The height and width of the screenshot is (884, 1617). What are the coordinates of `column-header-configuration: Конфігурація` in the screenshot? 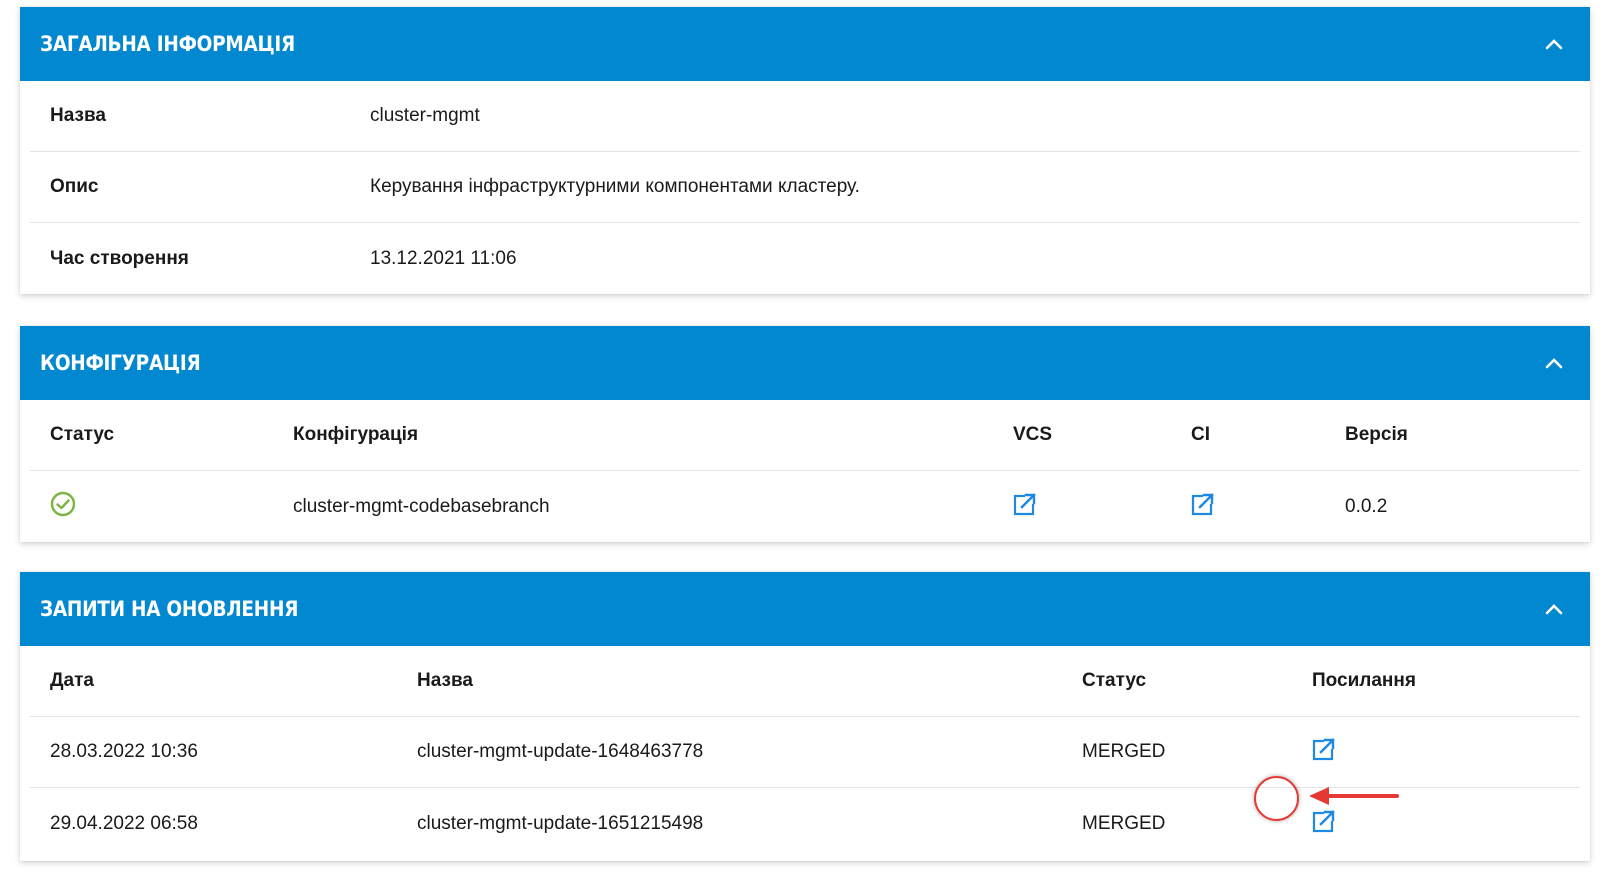 It's located at (356, 434).